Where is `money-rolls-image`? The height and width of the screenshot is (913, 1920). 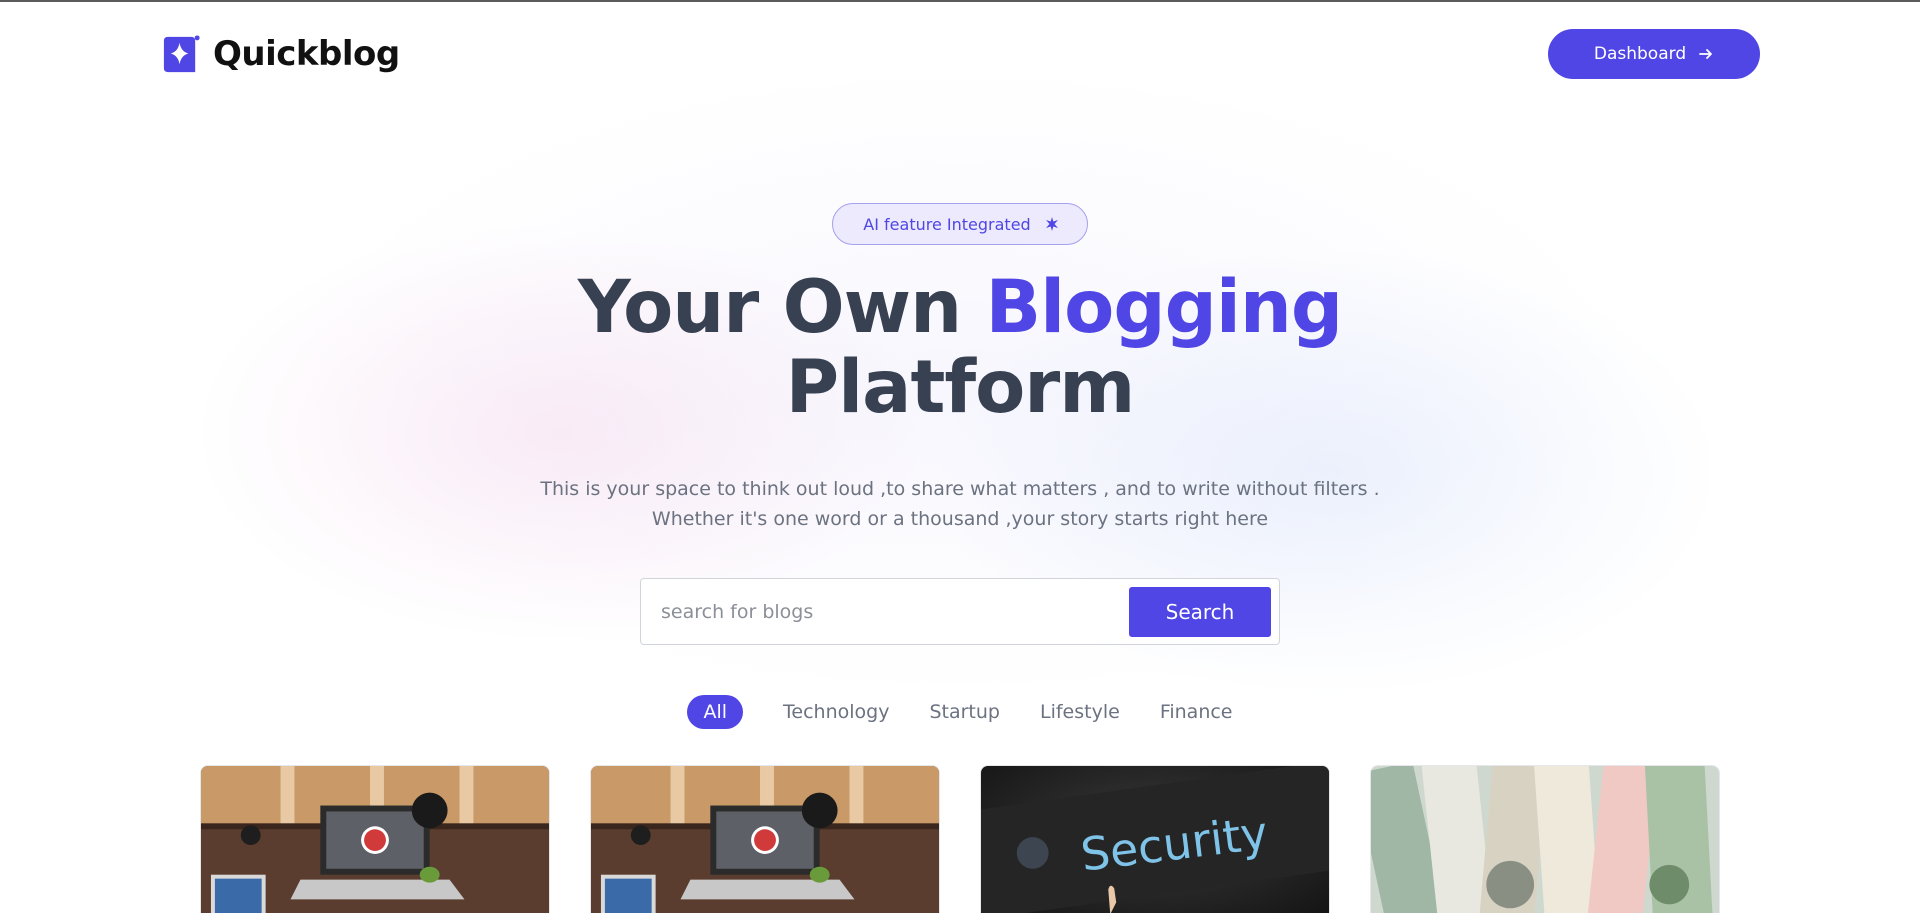
money-rolls-image is located at coordinates (1545, 839).